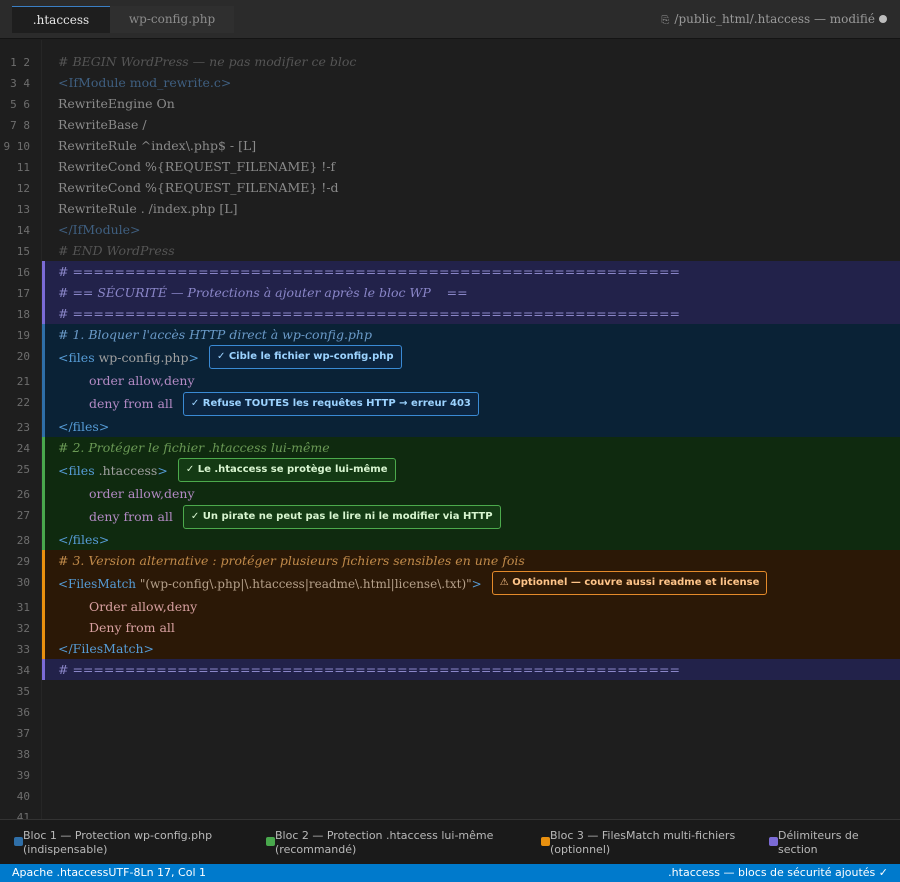 The image size is (900, 882). I want to click on code-line: RewriteBase /, so click(471, 124).